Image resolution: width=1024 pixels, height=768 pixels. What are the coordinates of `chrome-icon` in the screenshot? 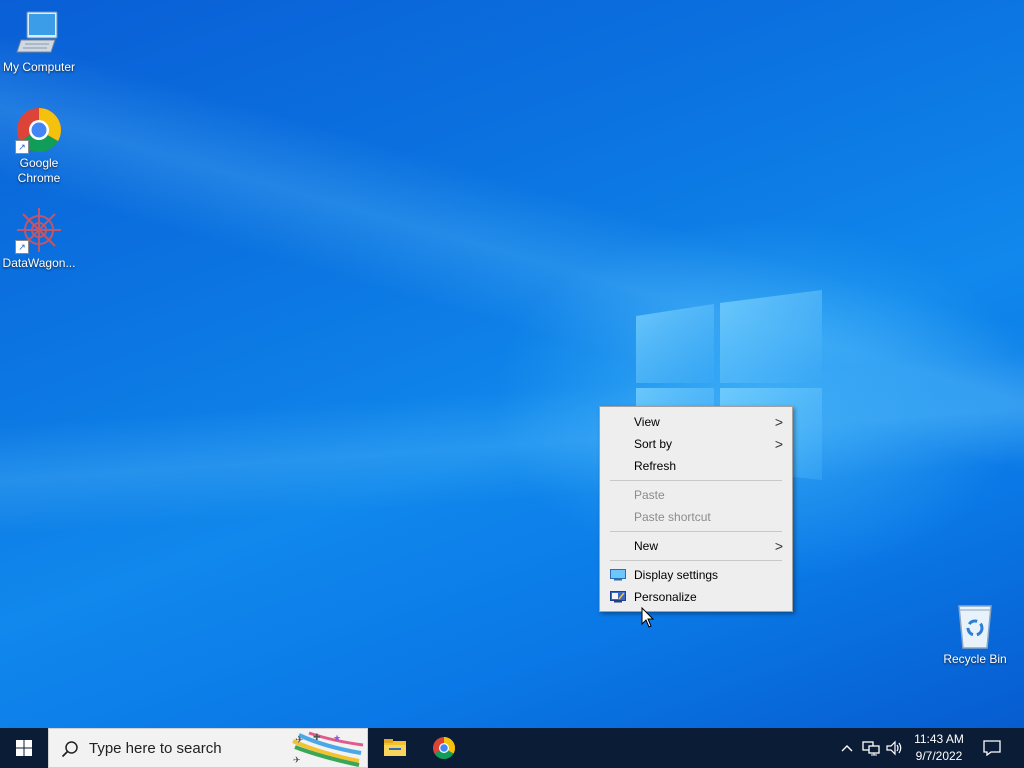 It's located at (444, 748).